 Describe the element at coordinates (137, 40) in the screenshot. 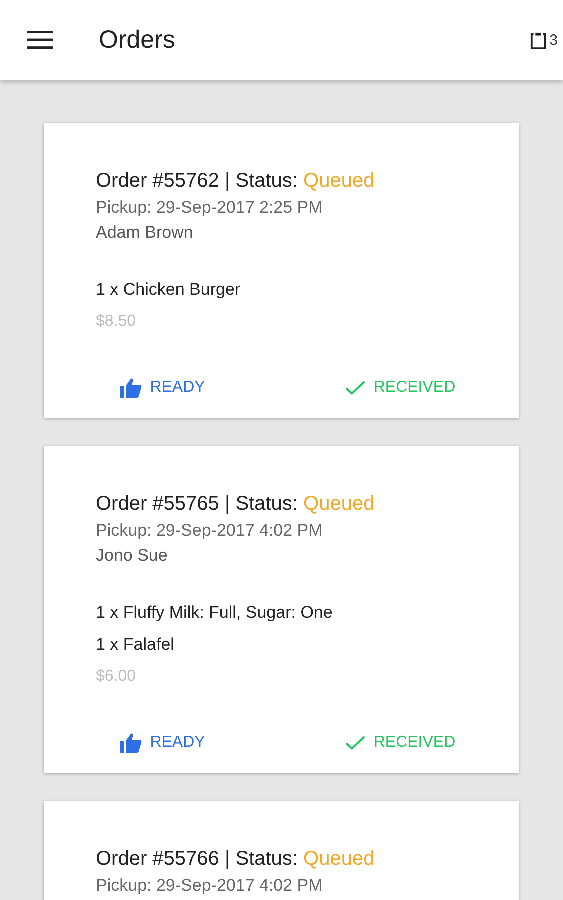

I see `screen-title: Orders` at that location.